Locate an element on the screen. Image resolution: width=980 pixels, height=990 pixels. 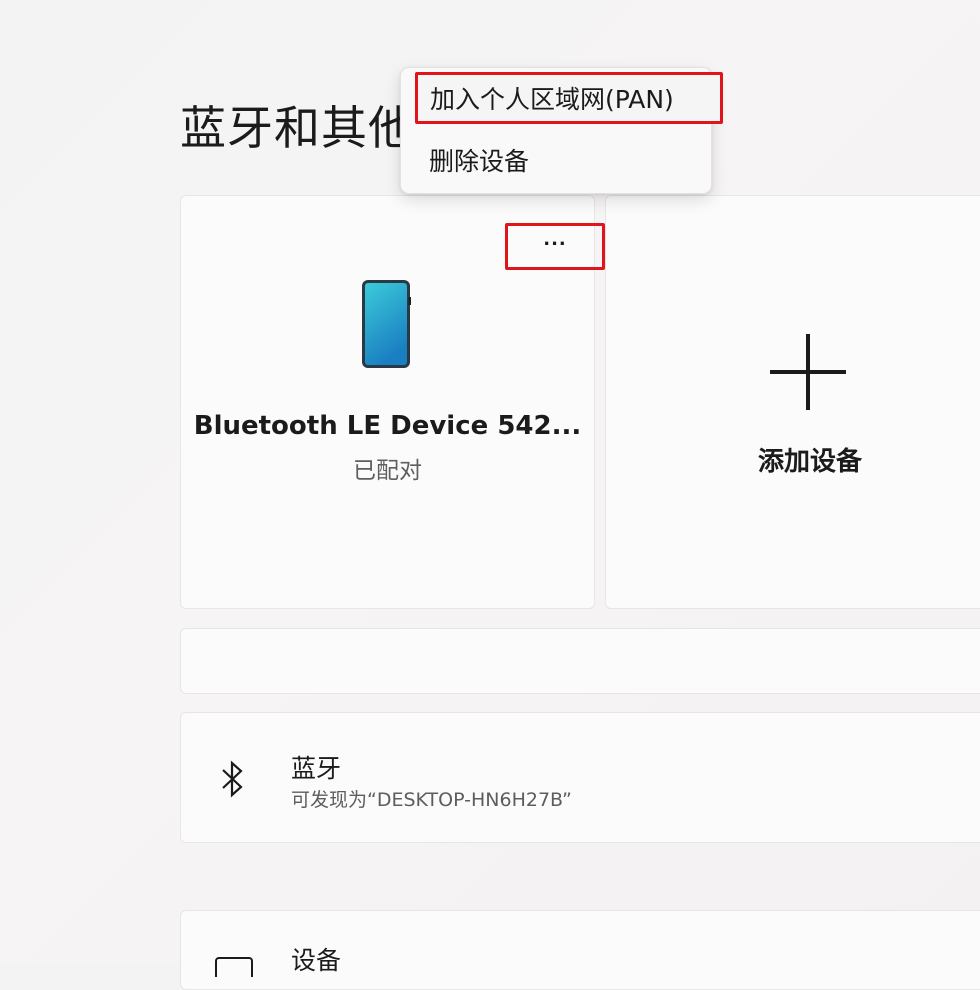
context-menu: 加入个人区域网(PAN) 删除设备 is located at coordinates (561, 130).